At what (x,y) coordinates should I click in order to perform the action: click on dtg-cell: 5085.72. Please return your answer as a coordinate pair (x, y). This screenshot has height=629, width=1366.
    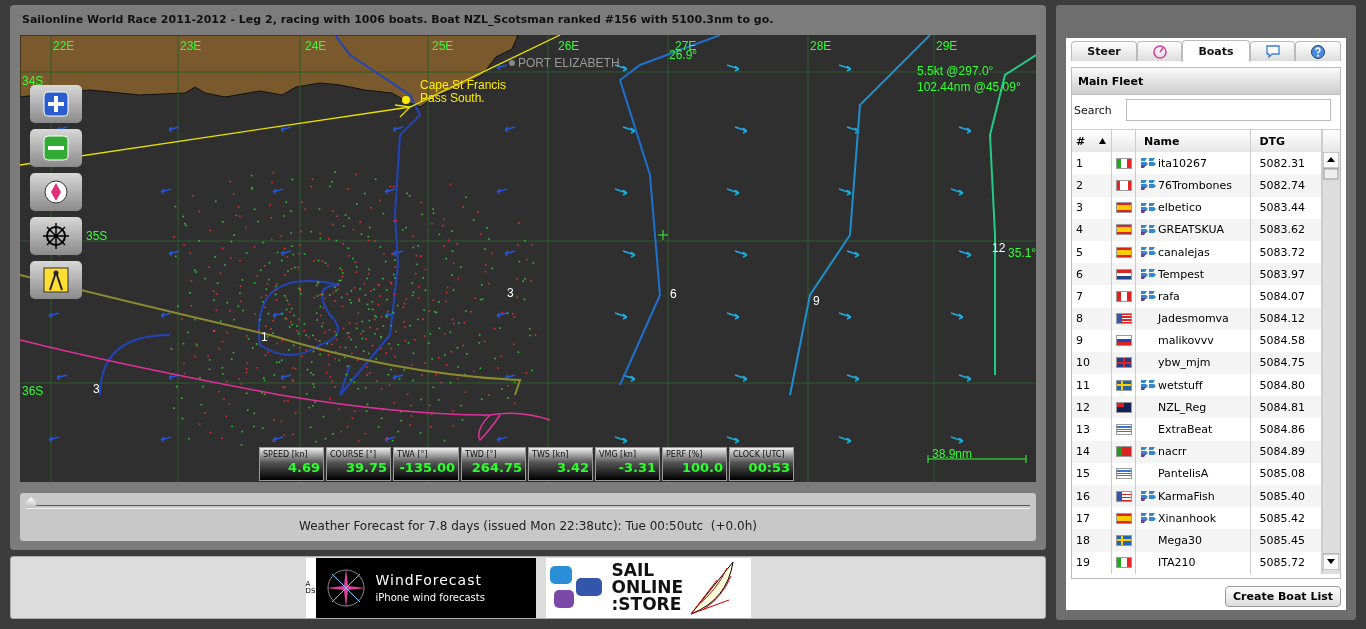
    Looking at the image, I should click on (1286, 562).